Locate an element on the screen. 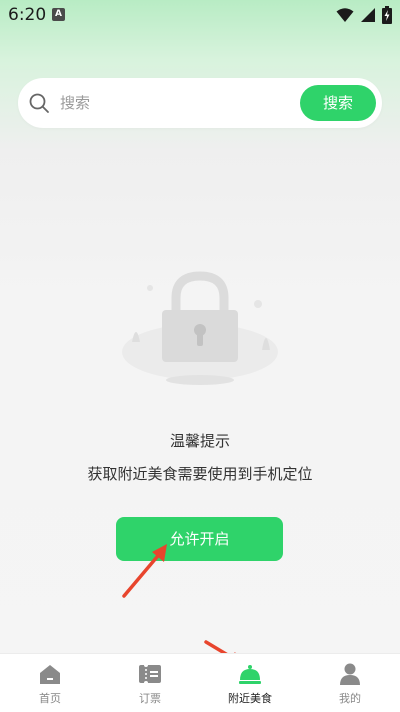  tab-home-label: 首页 is located at coordinates (50, 698).